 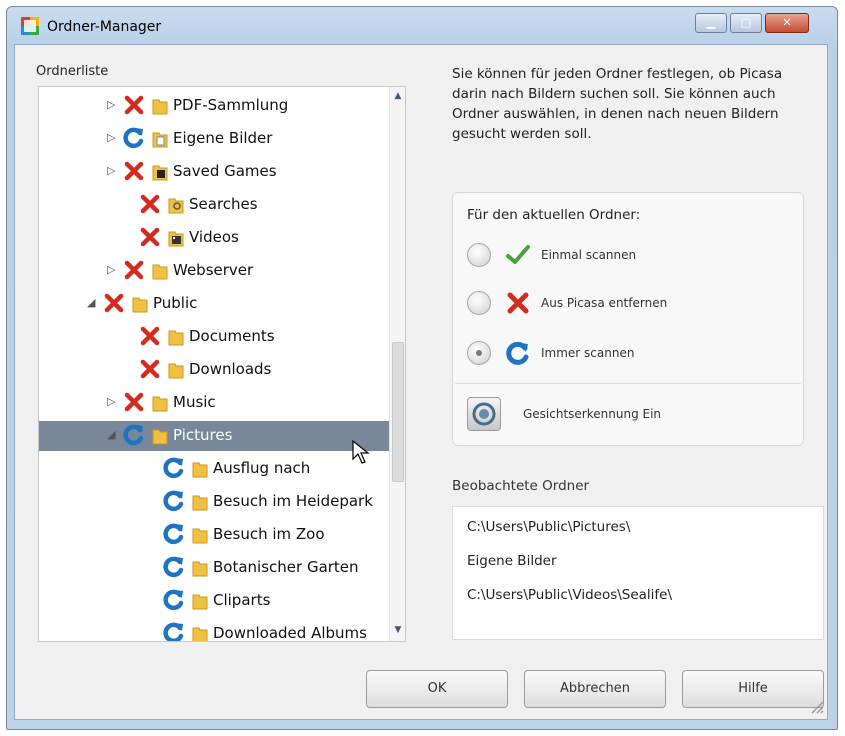 What do you see at coordinates (479, 303) in the screenshot?
I see `remove-radio` at bounding box center [479, 303].